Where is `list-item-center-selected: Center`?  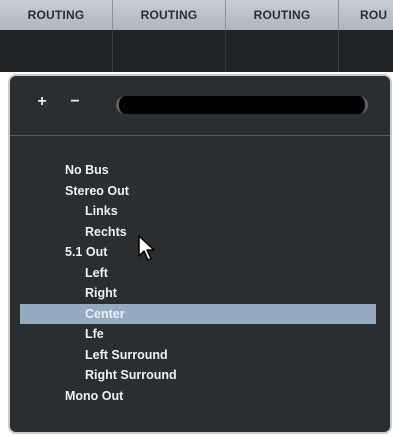
list-item-center-selected: Center is located at coordinates (198, 313).